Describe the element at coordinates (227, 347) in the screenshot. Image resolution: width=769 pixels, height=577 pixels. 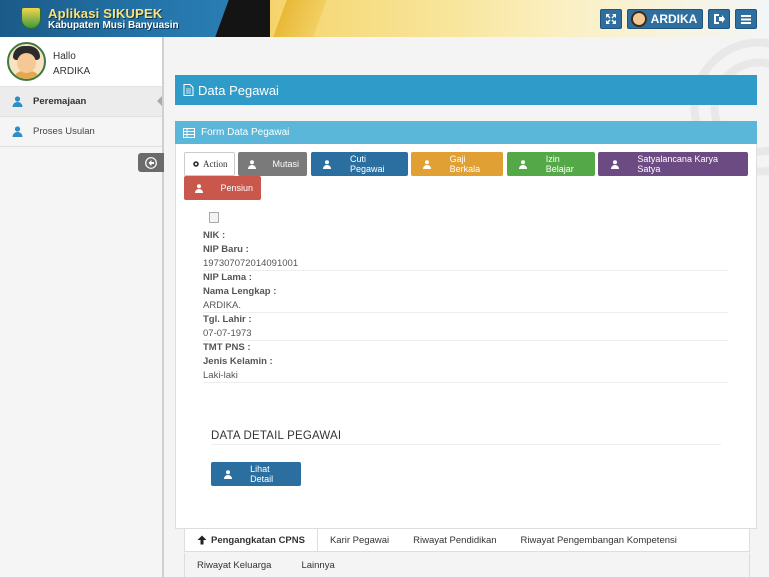
I see `tmt-pns-label: TMT PNS :` at that location.